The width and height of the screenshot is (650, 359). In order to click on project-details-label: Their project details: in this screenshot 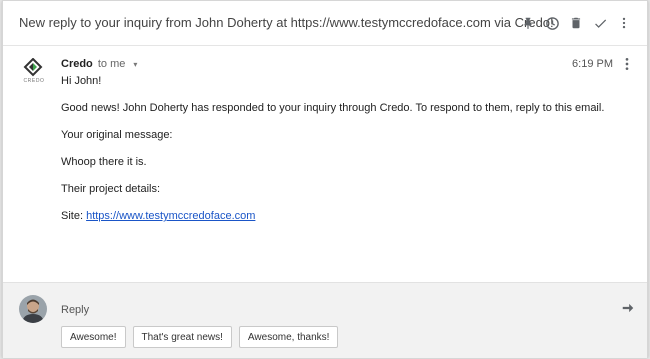, I will do `click(111, 189)`.